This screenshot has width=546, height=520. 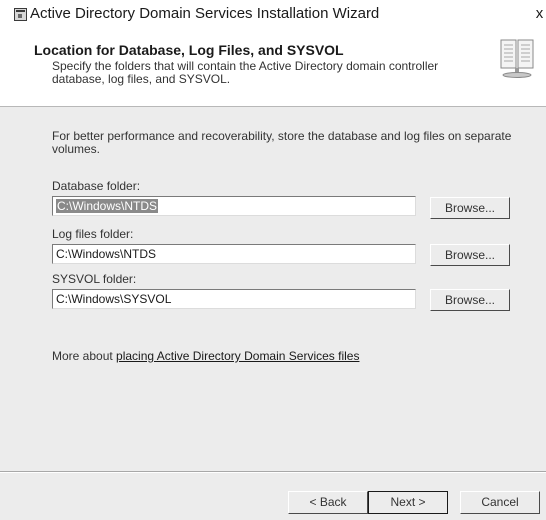 What do you see at coordinates (106, 254) in the screenshot?
I see `log-files-folder-value: C:\Windows\NTDS` at bounding box center [106, 254].